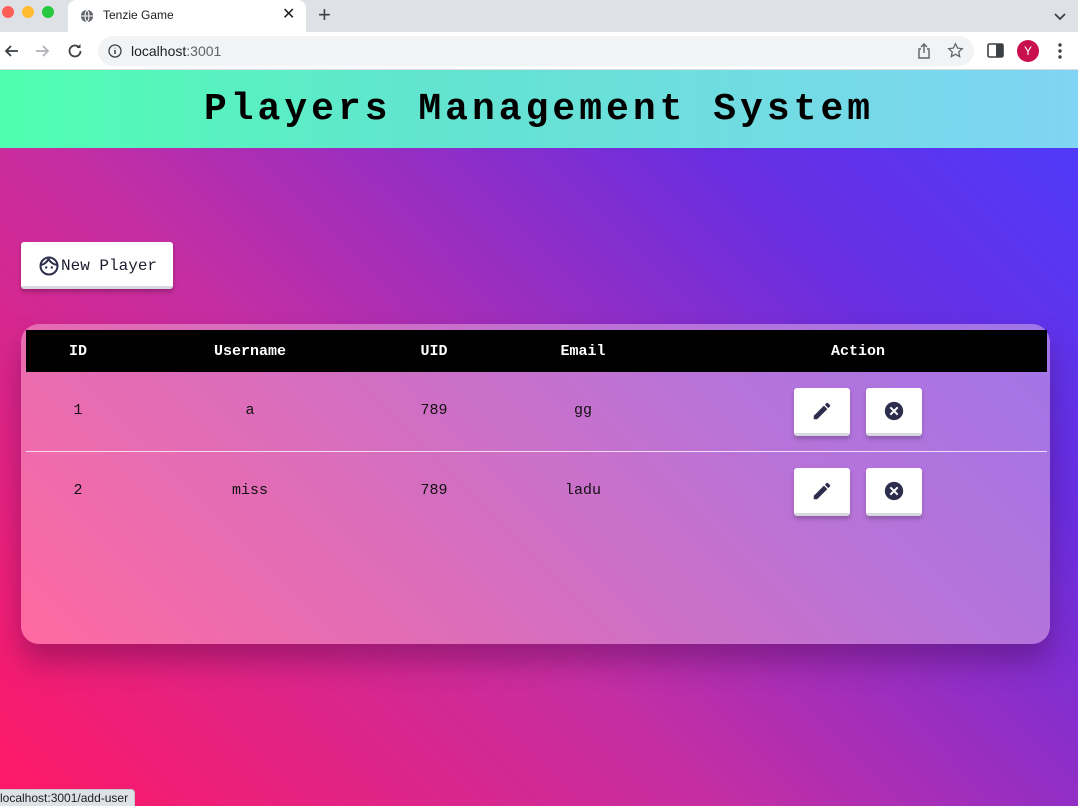 The height and width of the screenshot is (806, 1078). Describe the element at coordinates (250, 410) in the screenshot. I see `cell-username: a` at that location.